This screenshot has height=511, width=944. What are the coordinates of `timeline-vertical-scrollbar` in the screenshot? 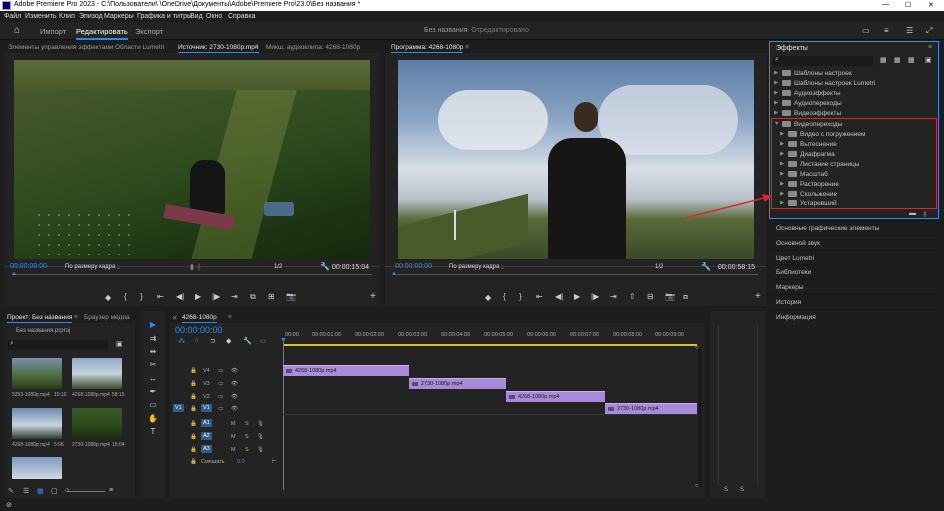 It's located at (700, 417).